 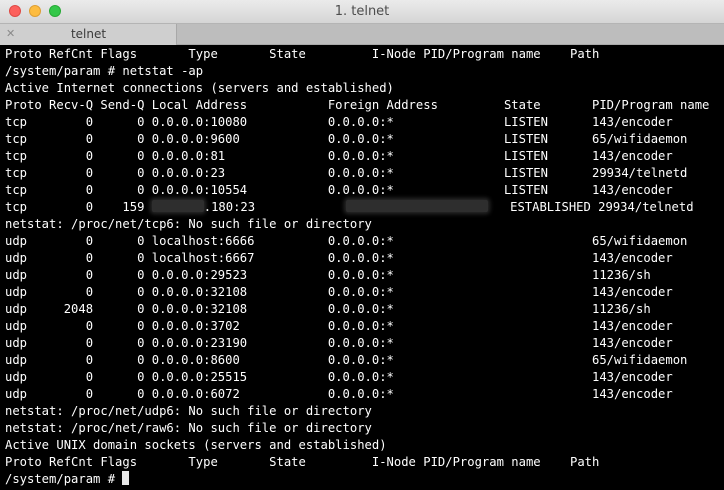 I want to click on terminal-prompt-line: /system/param #, so click(x=362, y=479).